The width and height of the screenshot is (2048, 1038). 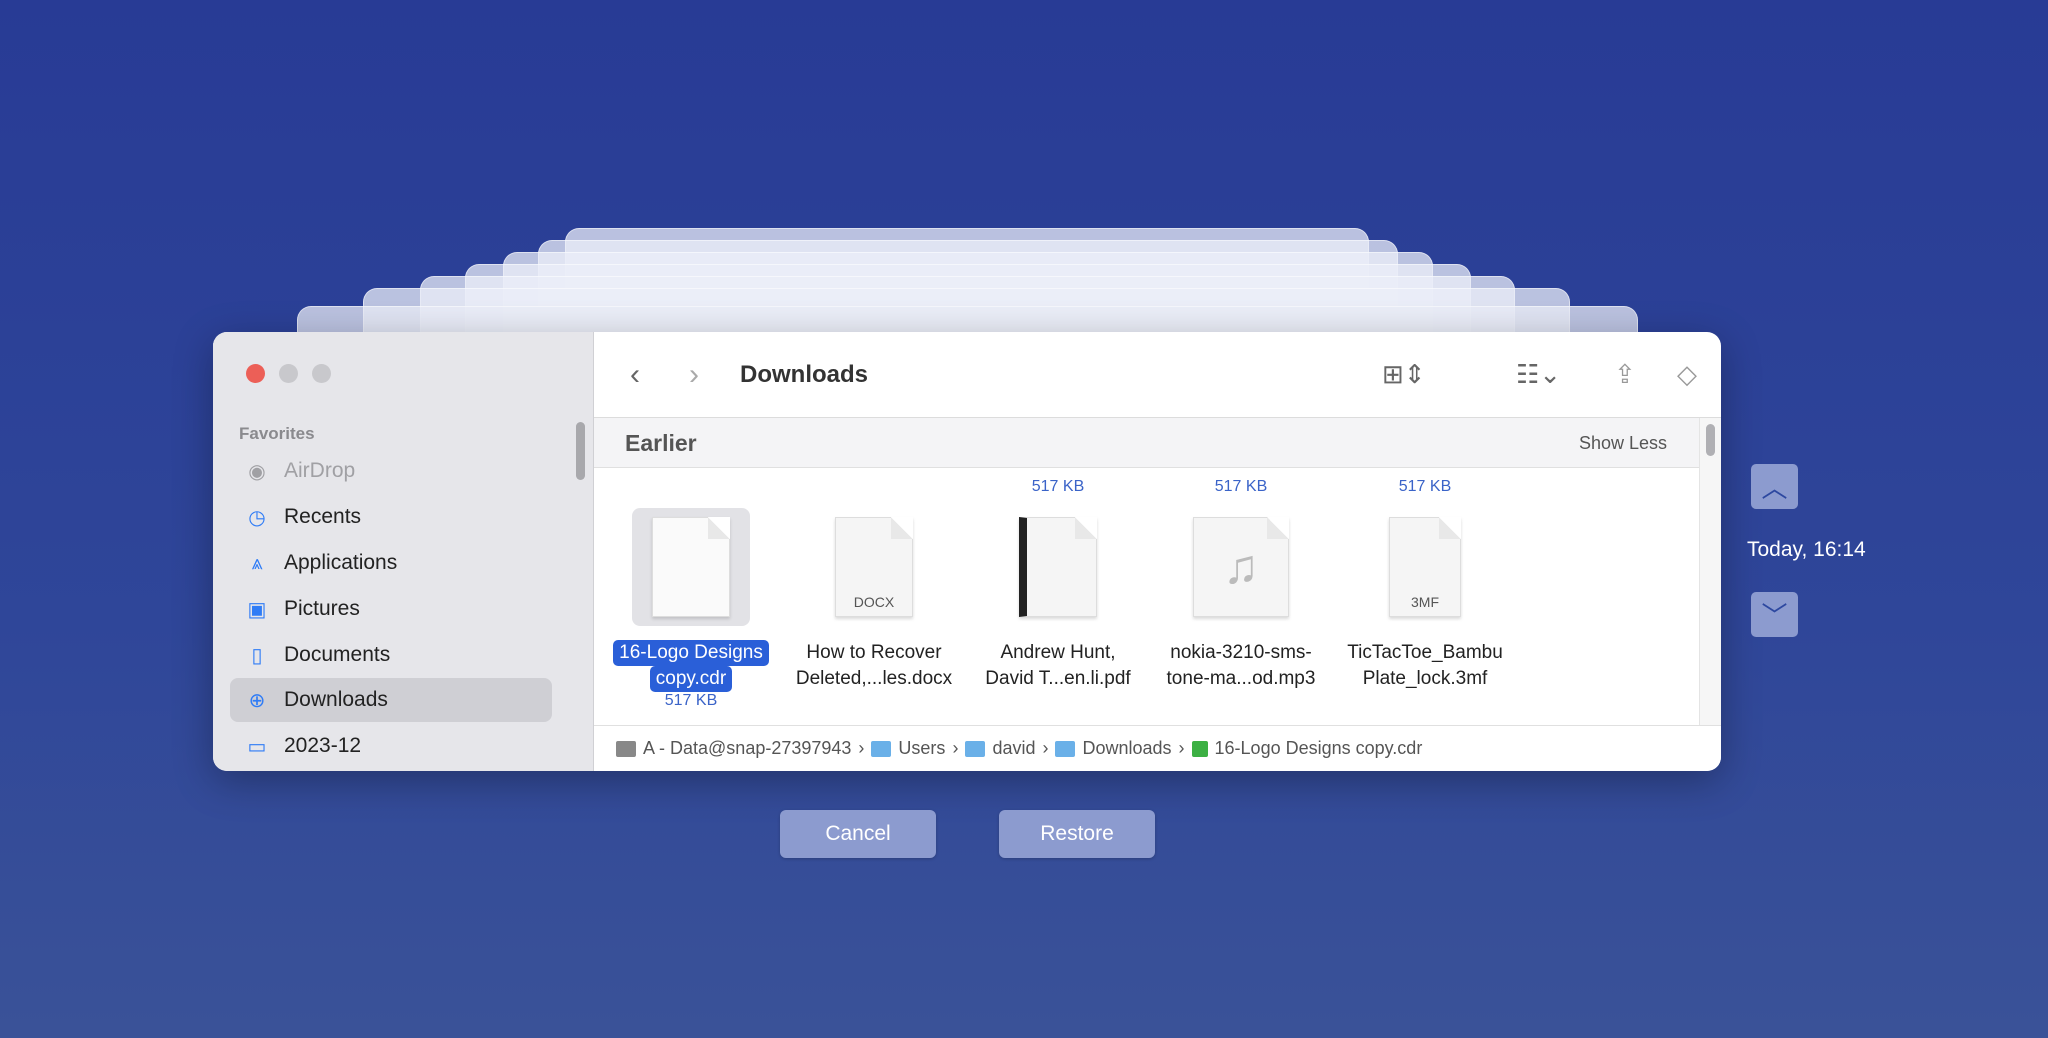 I want to click on file-name: Plate_lock.3mf, so click(x=1425, y=678).